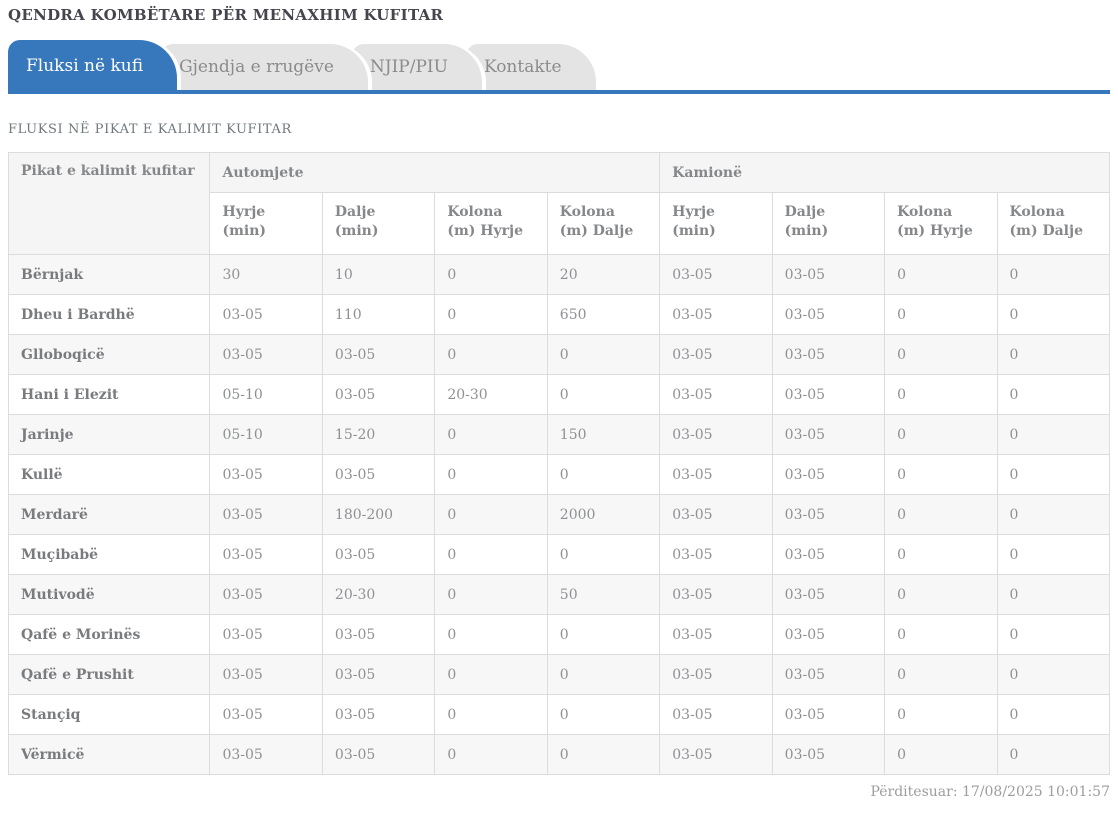 Image resolution: width=1118 pixels, height=820 pixels. I want to click on crossing-name-cell: Merdarë, so click(109, 514).